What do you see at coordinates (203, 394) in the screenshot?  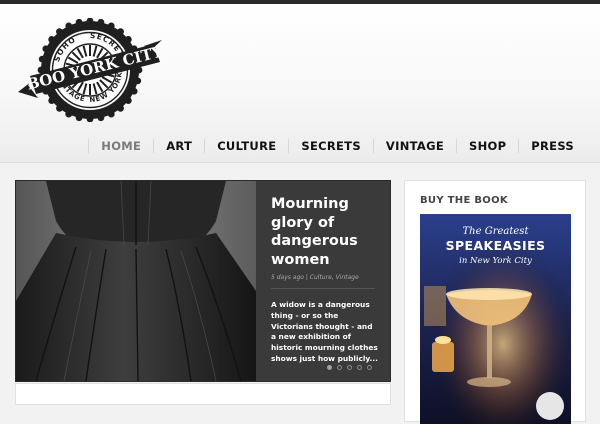 I see `posts-list` at bounding box center [203, 394].